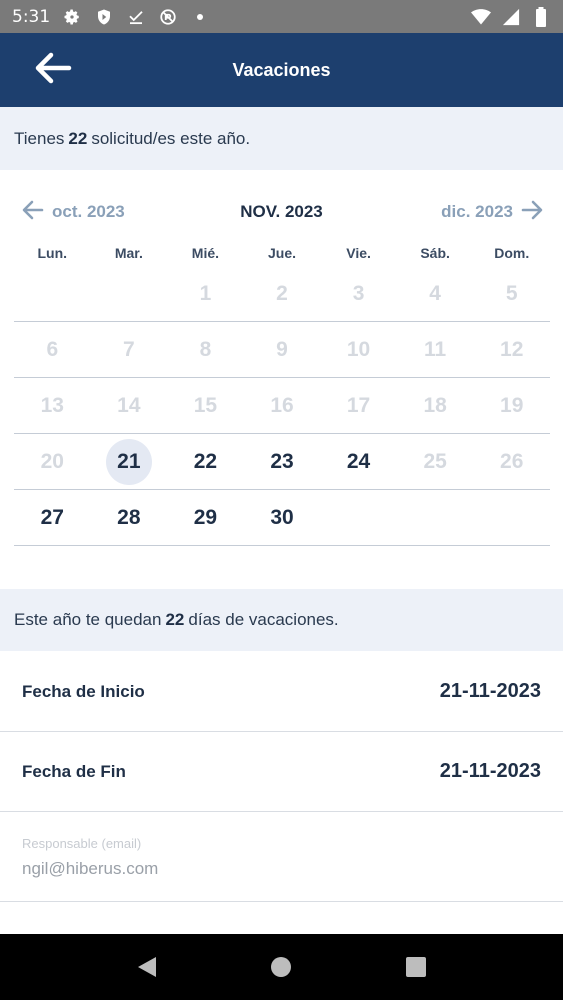  Describe the element at coordinates (171, 138) in the screenshot. I see `requests-suffix: solicitud/es este año.` at that location.